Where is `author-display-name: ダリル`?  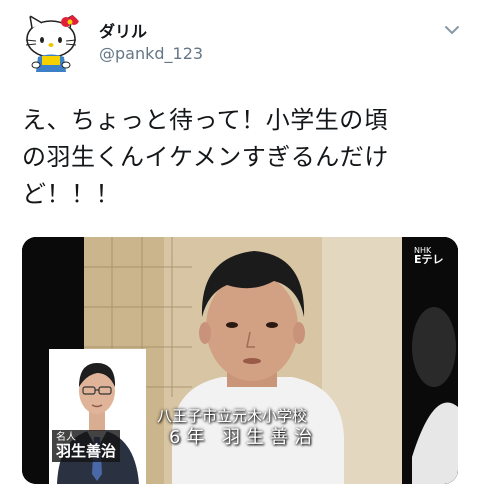 author-display-name: ダリル is located at coordinates (123, 30).